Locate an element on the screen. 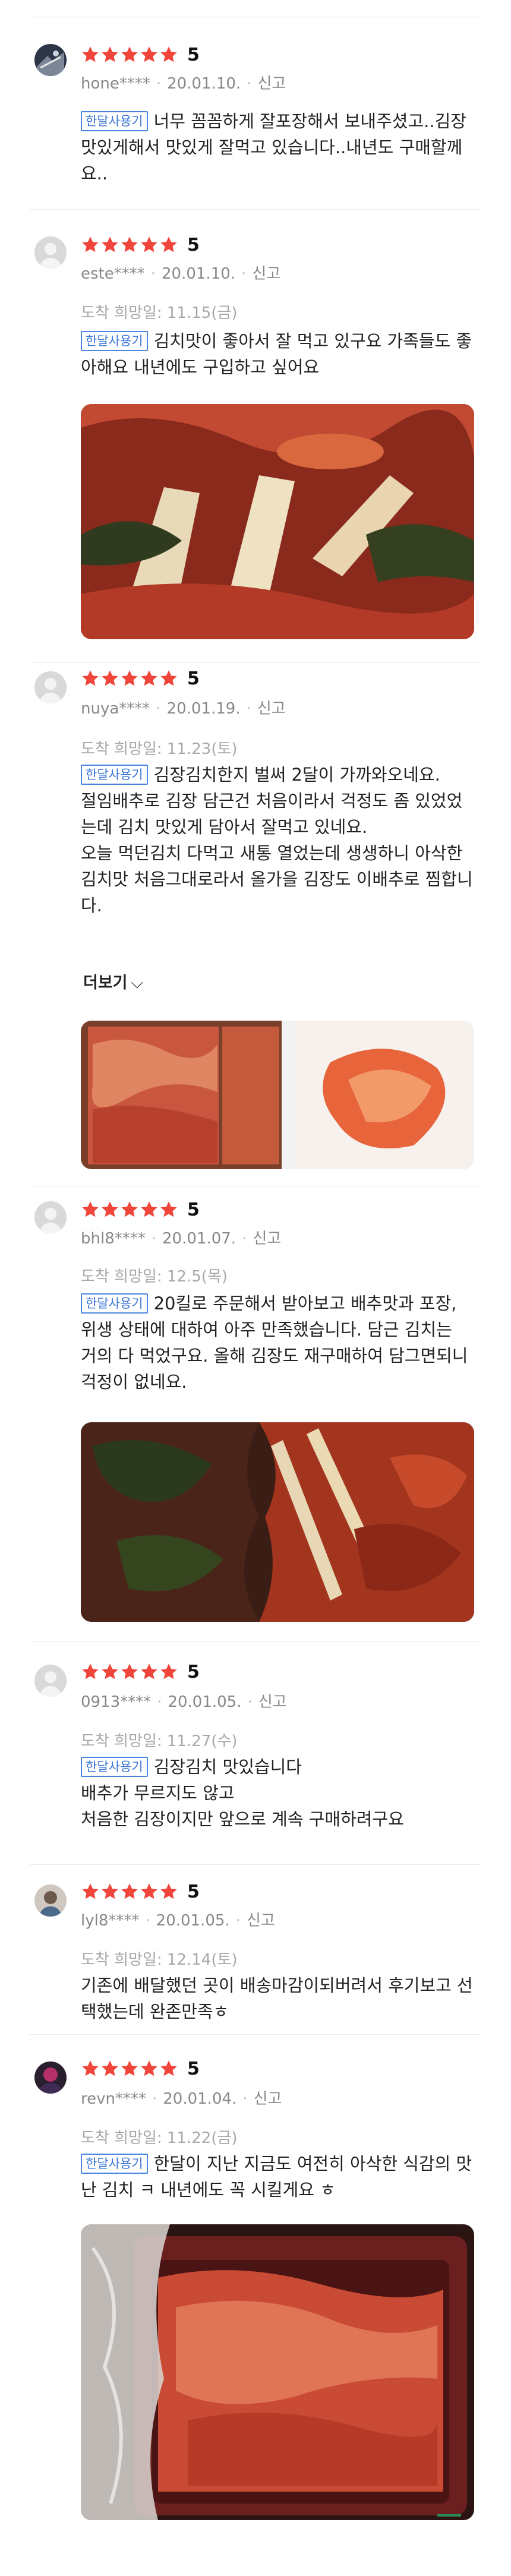 This screenshot has height=2576, width=511. reviewer-id: hone**** is located at coordinates (115, 84).